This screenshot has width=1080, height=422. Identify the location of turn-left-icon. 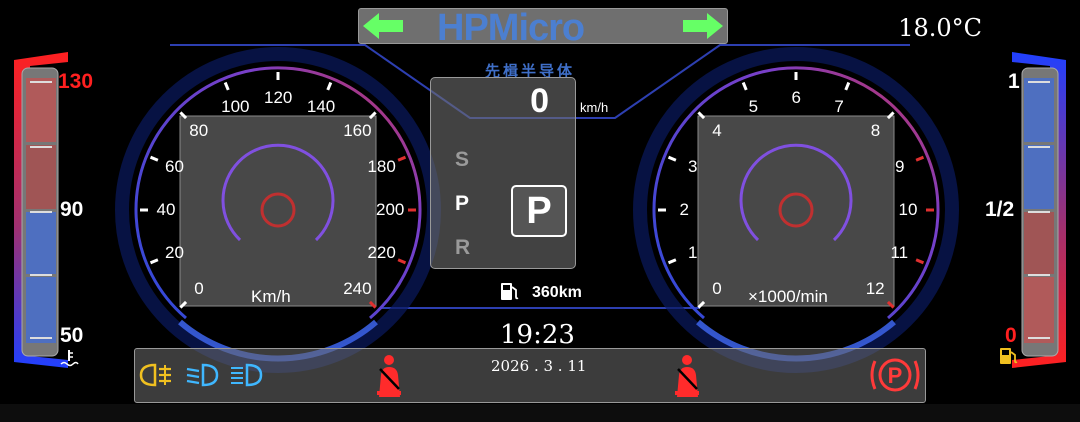
(383, 26).